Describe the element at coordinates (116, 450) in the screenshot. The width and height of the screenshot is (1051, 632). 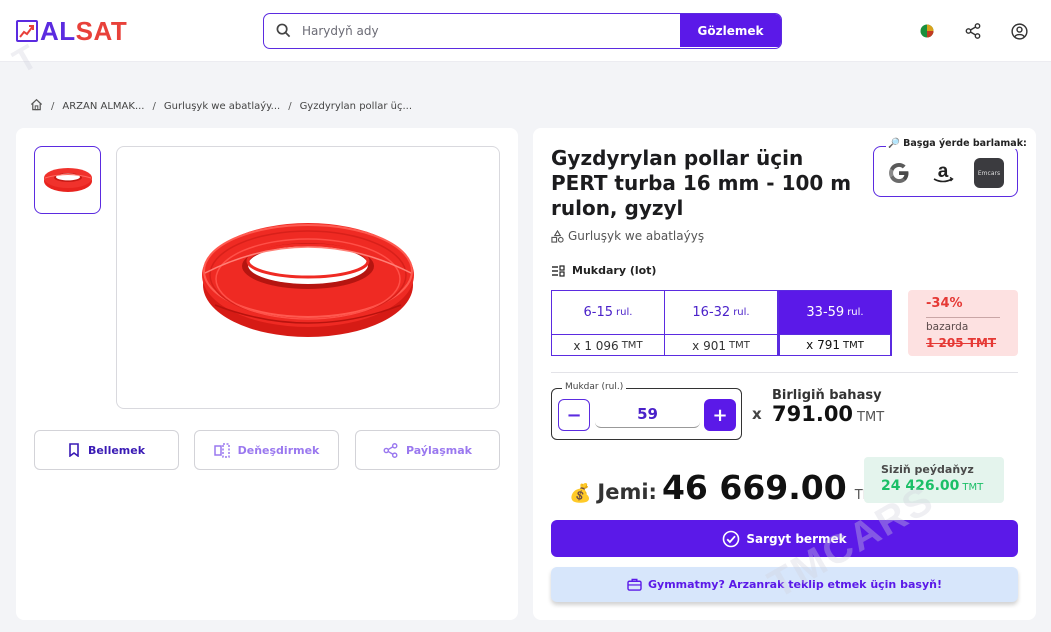
I see `bookmark-label: Bellemek` at that location.